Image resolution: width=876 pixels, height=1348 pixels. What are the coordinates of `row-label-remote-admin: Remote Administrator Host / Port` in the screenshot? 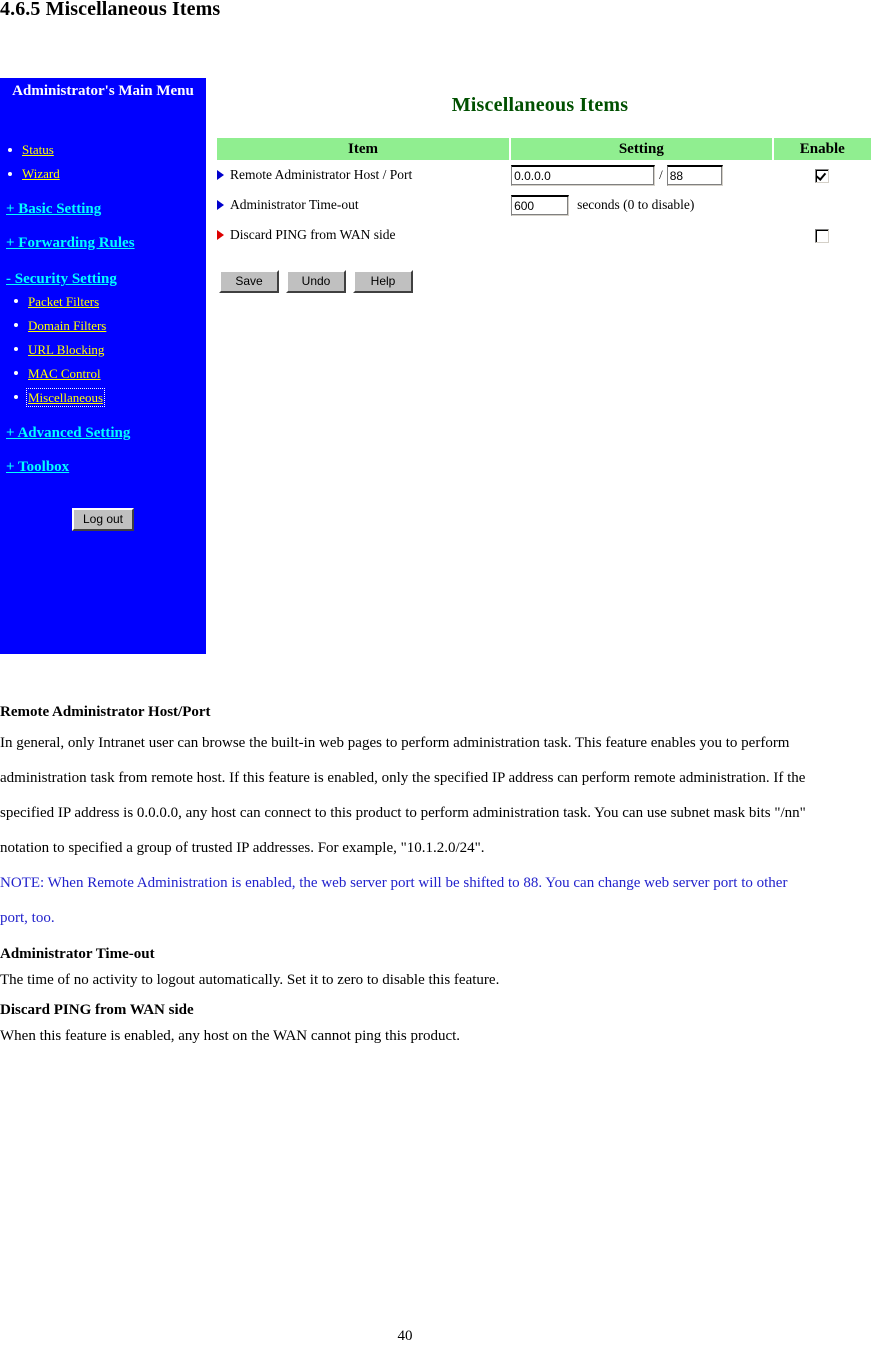 It's located at (363, 175).